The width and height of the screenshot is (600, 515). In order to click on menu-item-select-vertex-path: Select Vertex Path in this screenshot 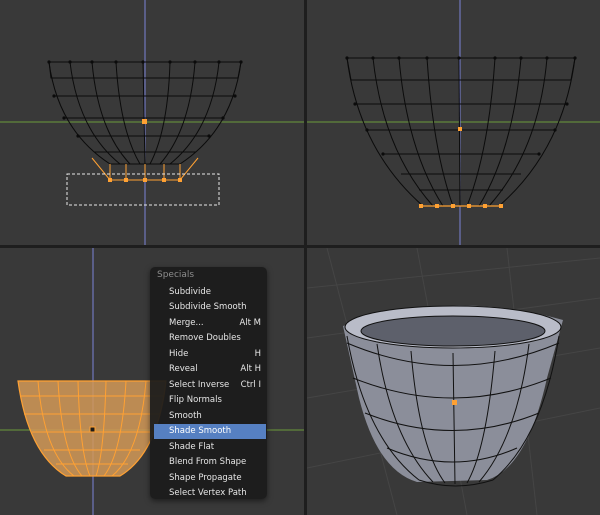, I will do `click(210, 493)`.